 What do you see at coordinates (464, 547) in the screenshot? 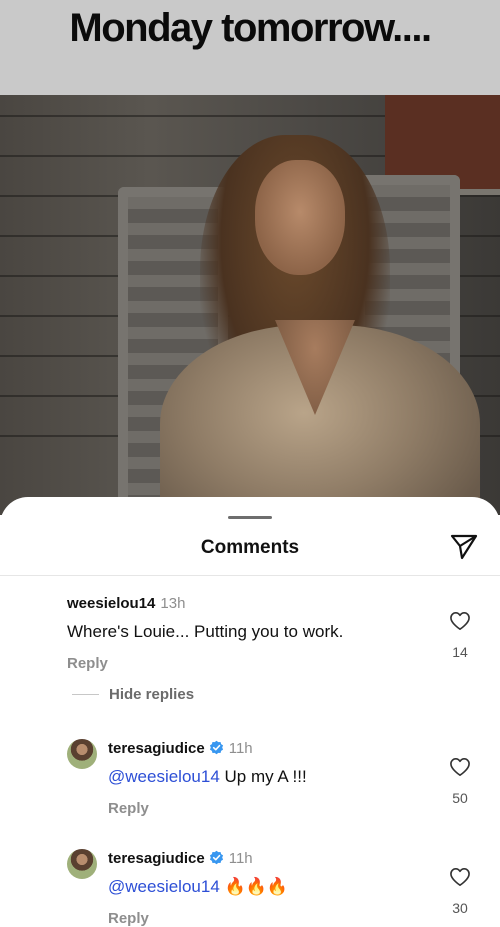
I see `paper-plane-icon` at bounding box center [464, 547].